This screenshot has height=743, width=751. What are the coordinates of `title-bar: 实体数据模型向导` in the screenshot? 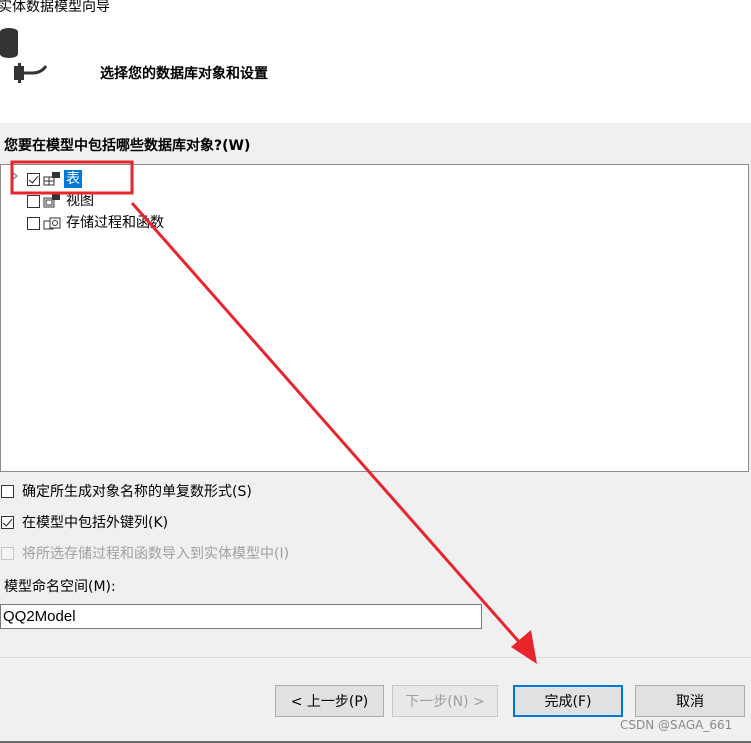 It's located at (375, 10).